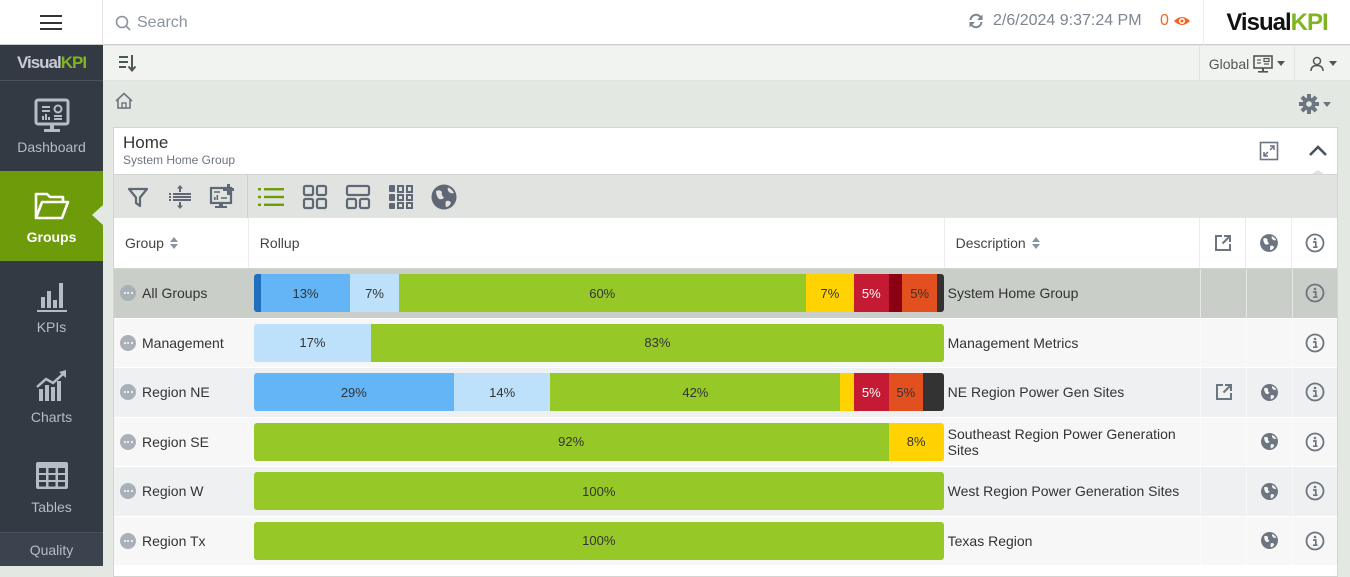 The width and height of the screenshot is (1350, 577). Describe the element at coordinates (337, 23) in the screenshot. I see `search-input` at that location.